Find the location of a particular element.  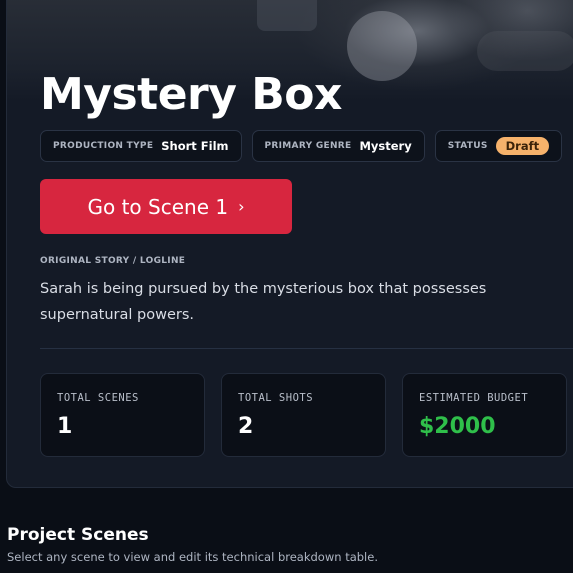

primary-genre-label: PRIMARY GENRE is located at coordinates (308, 146).